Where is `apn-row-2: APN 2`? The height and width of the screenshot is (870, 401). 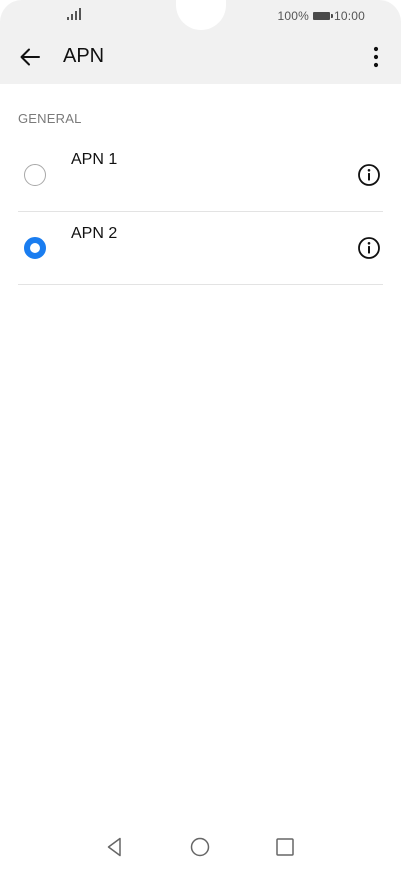
apn-row-2: APN 2 is located at coordinates (200, 248).